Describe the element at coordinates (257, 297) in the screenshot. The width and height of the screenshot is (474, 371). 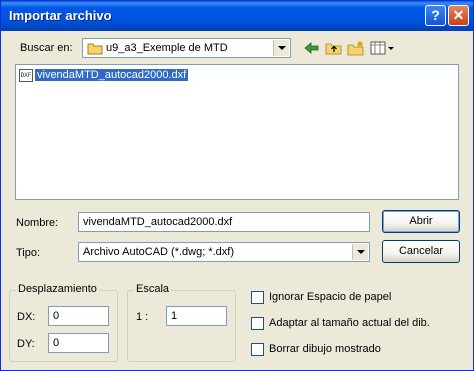
I see `ignore-paper-space-checkbox` at that location.